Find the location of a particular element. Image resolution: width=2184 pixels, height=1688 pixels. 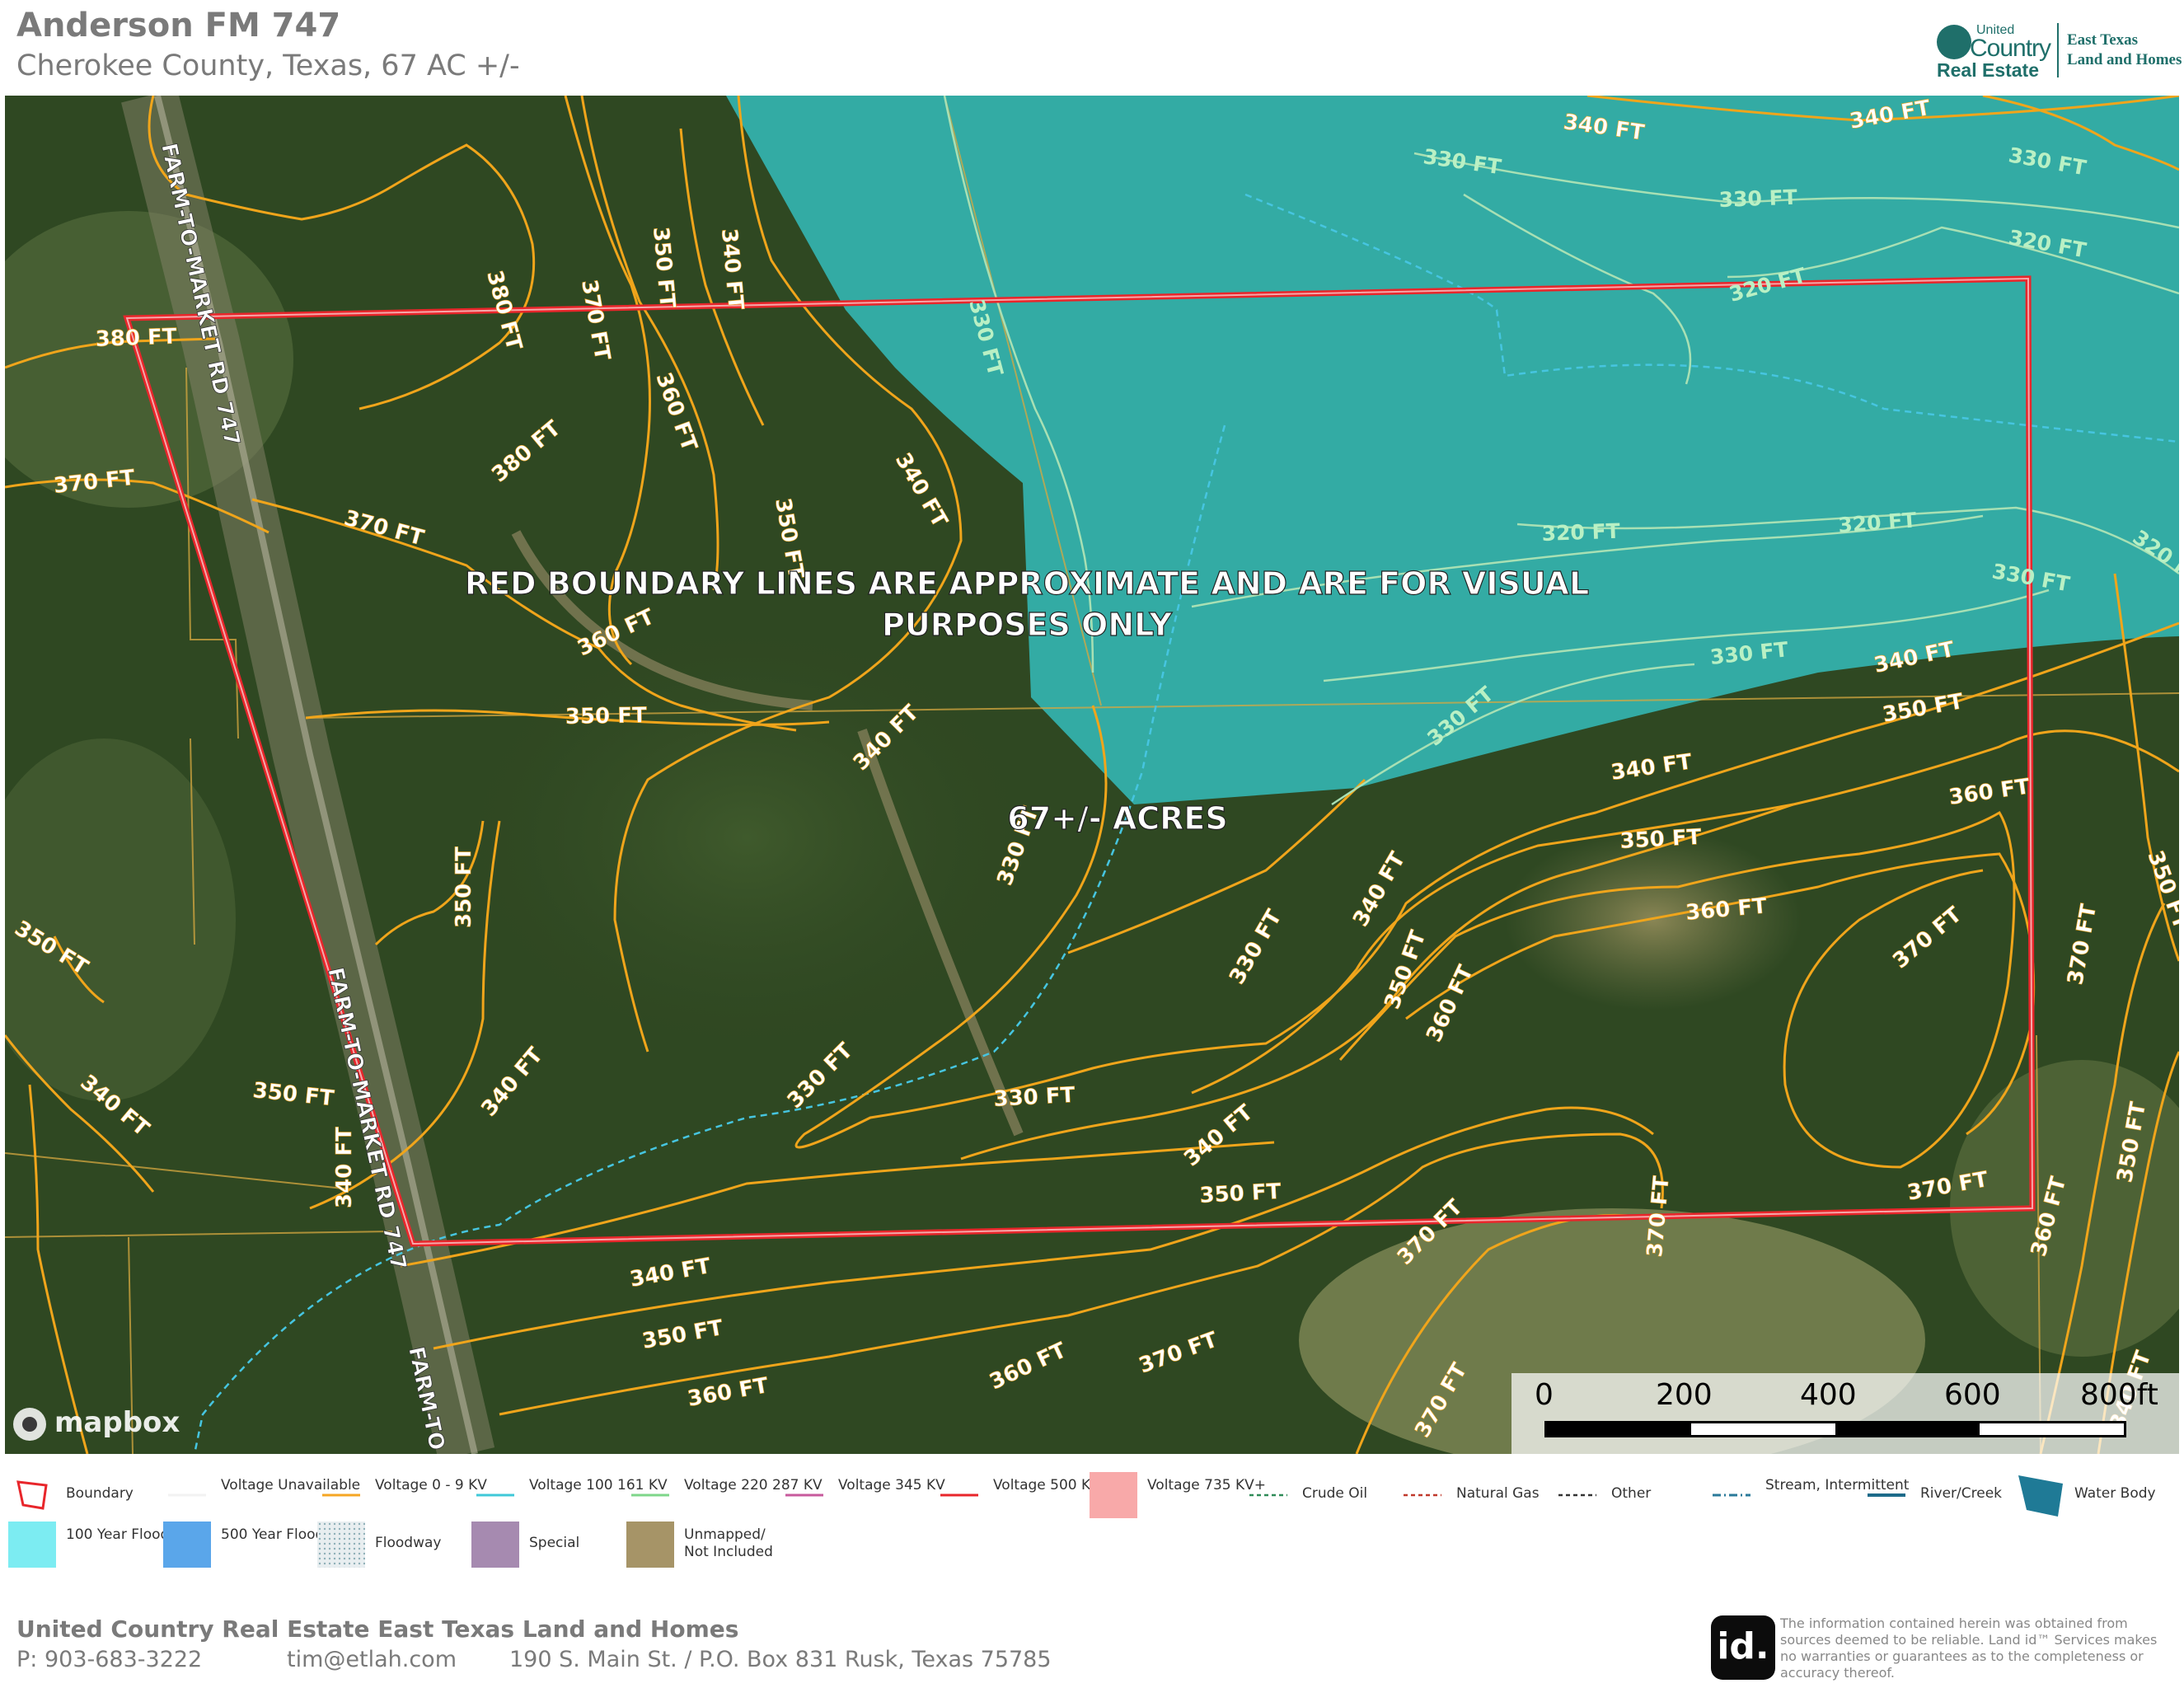

brand-divider is located at coordinates (2058, 50).